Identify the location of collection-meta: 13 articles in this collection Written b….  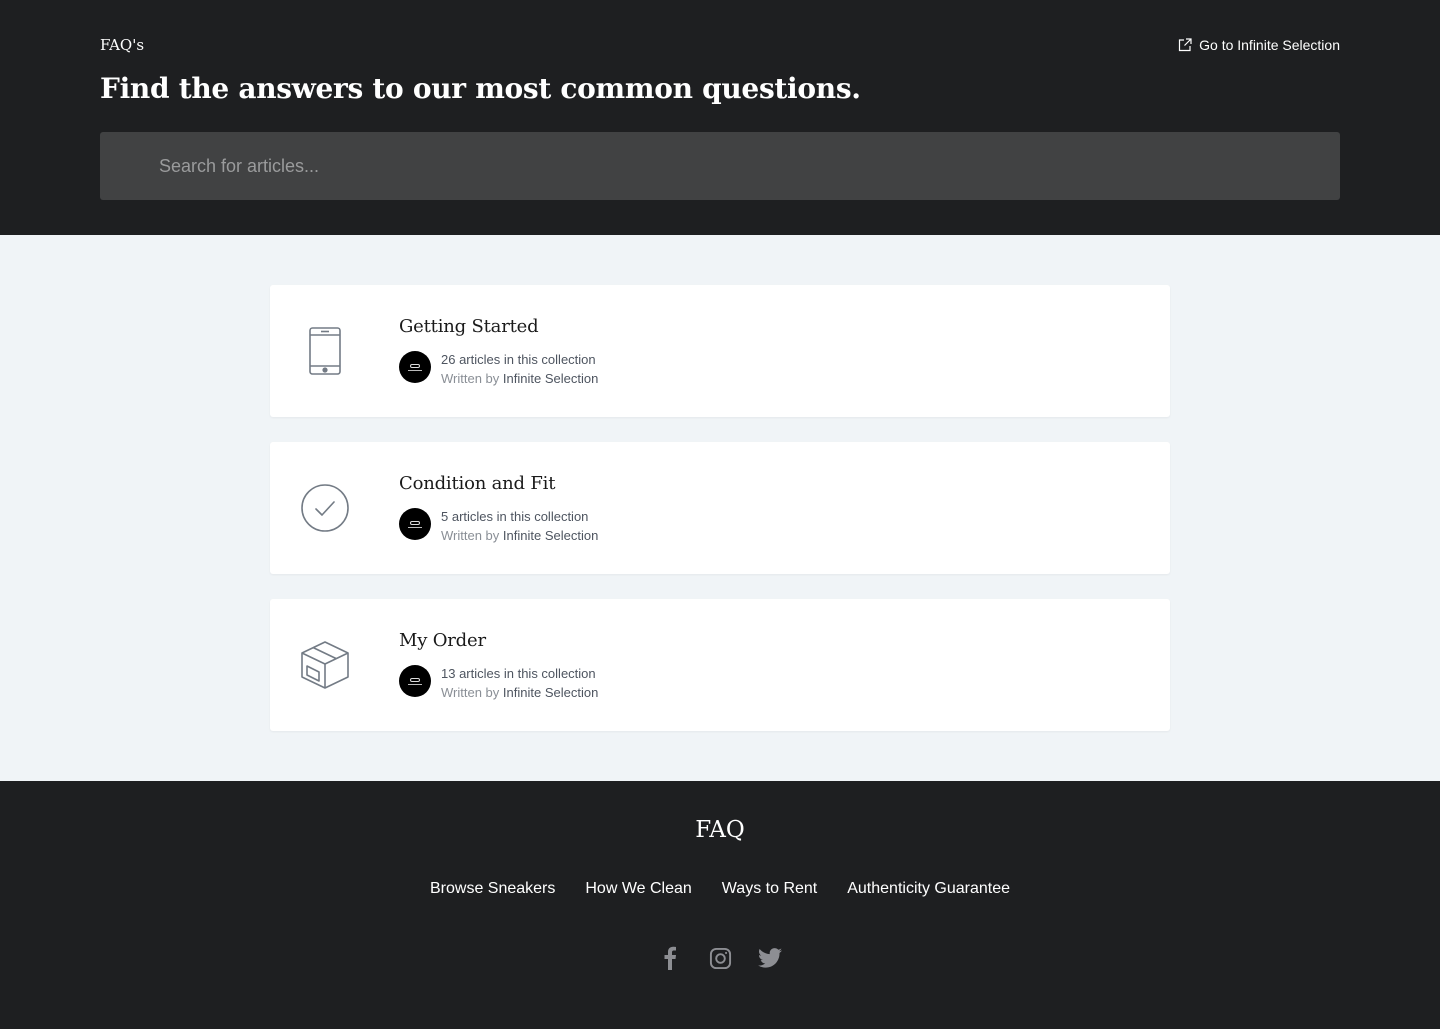
(519, 683).